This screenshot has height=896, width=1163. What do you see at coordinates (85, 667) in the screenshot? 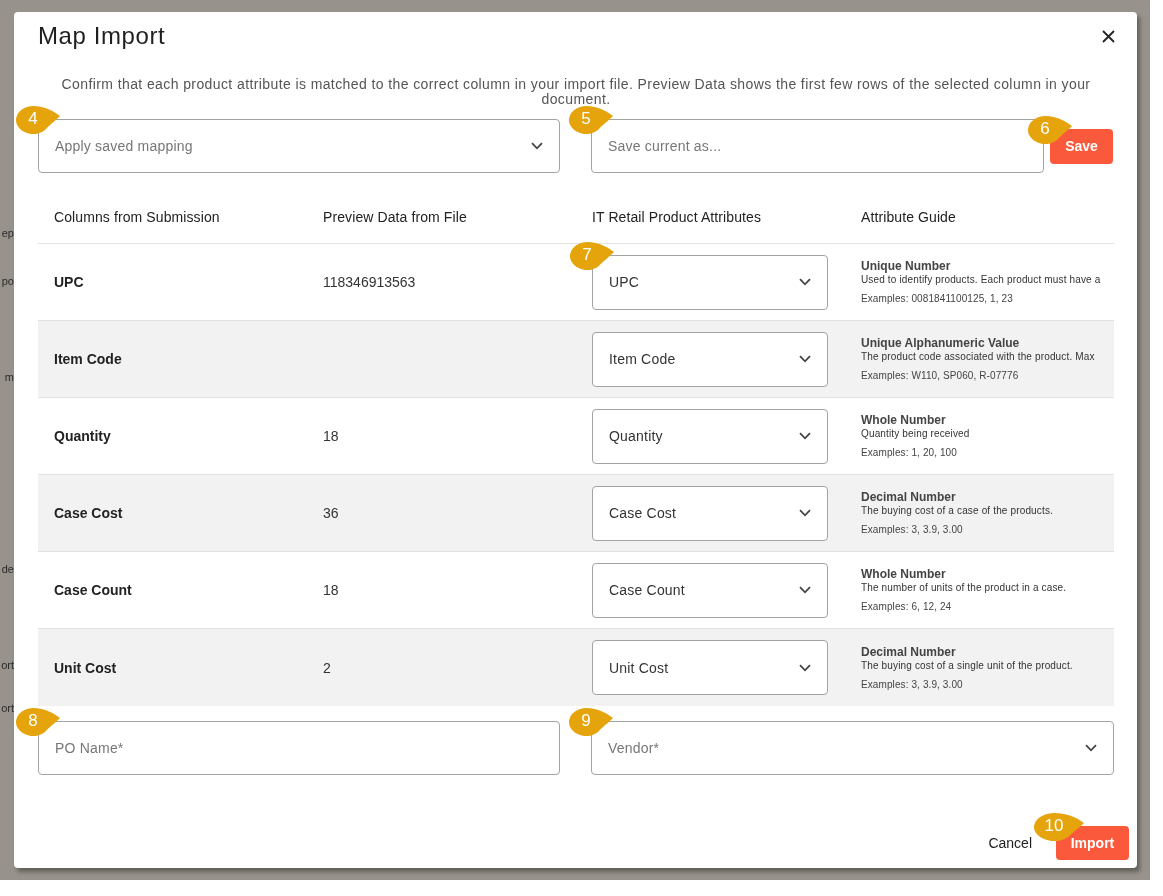
I see `source-column-name: Unit Cost` at bounding box center [85, 667].